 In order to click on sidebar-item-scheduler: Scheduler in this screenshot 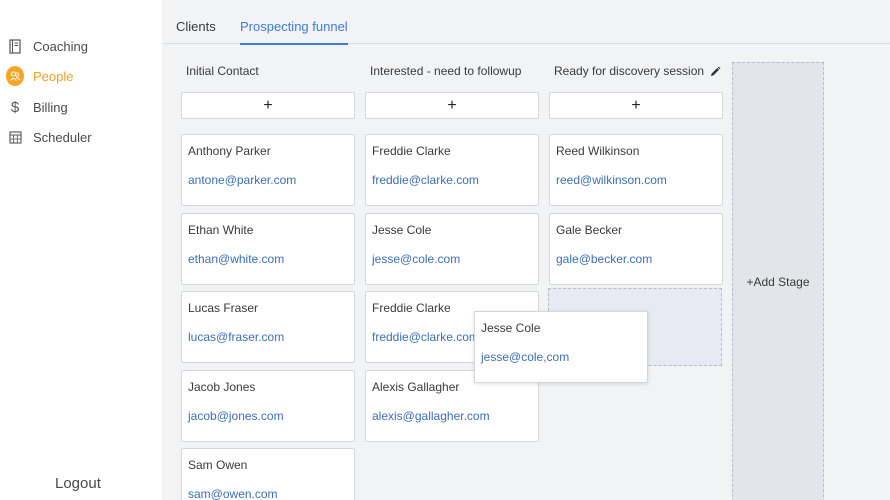, I will do `click(81, 137)`.